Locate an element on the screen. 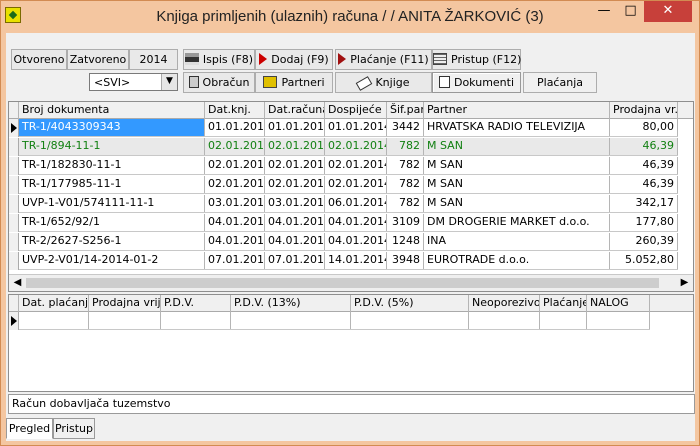  col-neoporezivo: Neoporezivo is located at coordinates (504, 303).